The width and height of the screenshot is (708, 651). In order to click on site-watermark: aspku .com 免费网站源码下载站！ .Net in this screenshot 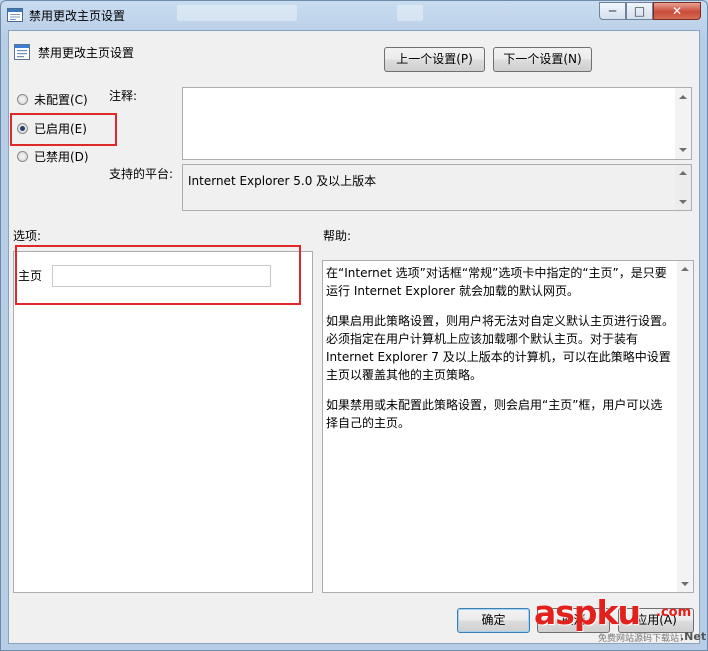, I will do `click(619, 619)`.